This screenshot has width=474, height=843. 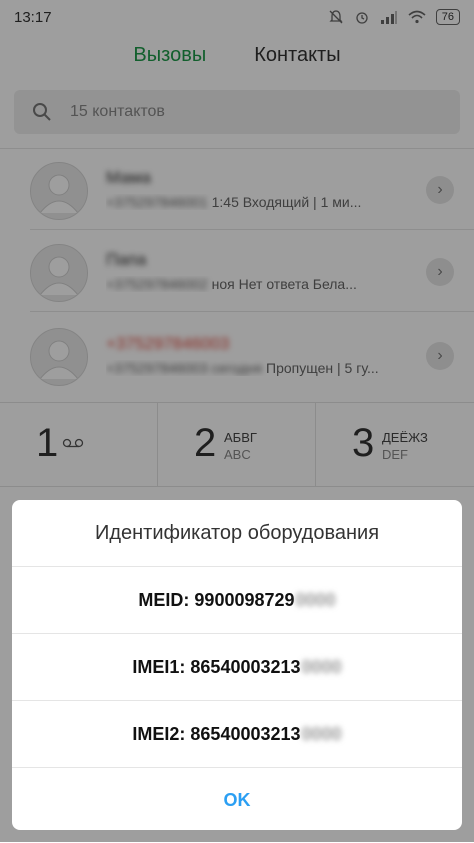 I want to click on imei2-row: IMEI2: 86540003213 0000, so click(x=237, y=733).